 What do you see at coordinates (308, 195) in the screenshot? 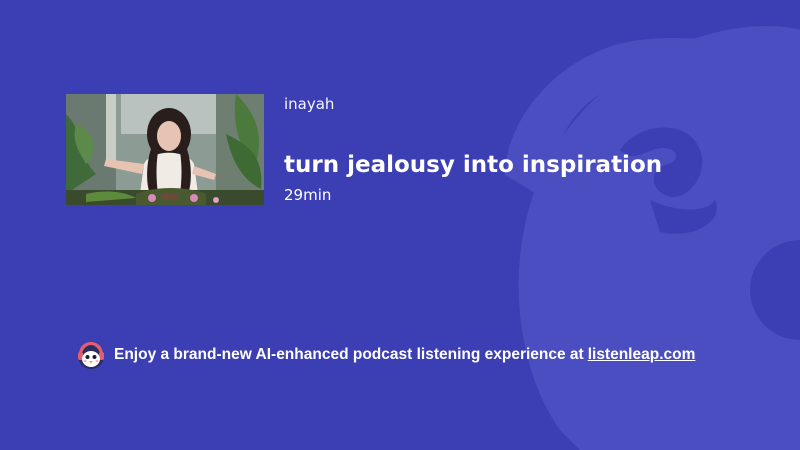
I see `episode-duration: 29min` at bounding box center [308, 195].